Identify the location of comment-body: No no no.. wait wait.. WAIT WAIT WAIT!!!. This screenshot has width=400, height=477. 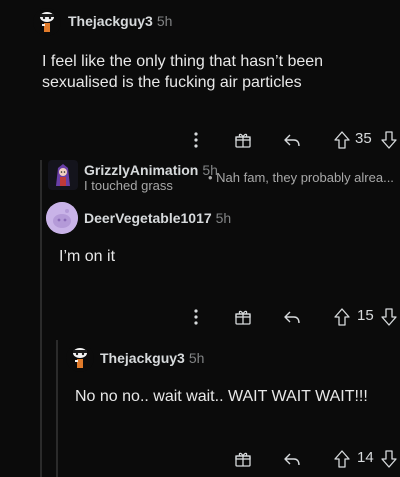
(221, 396).